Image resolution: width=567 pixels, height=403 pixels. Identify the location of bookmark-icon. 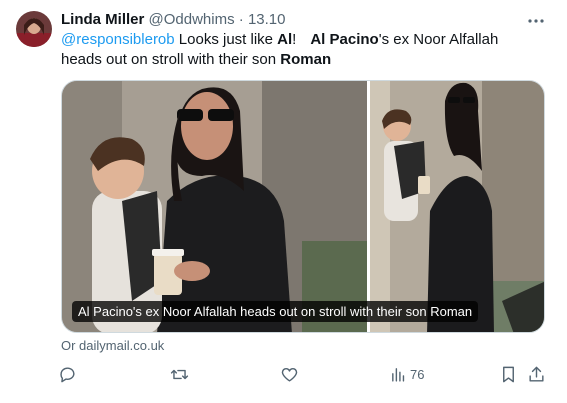
(508, 374).